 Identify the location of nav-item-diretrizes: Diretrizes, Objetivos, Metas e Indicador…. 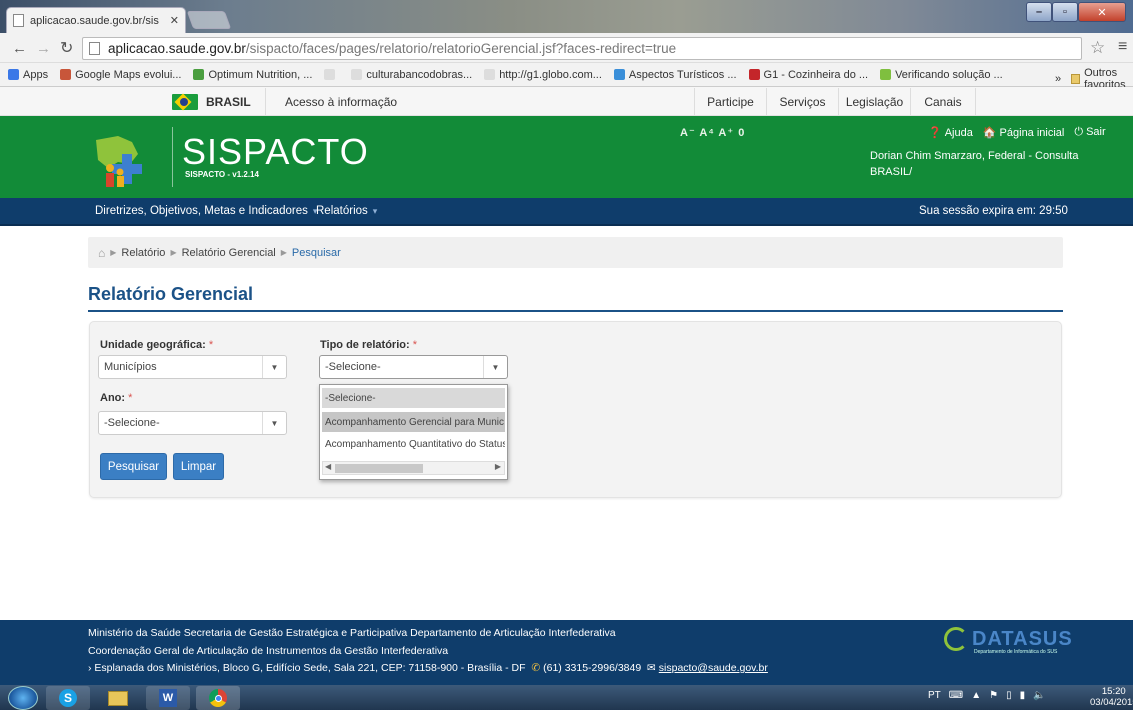
(206, 211).